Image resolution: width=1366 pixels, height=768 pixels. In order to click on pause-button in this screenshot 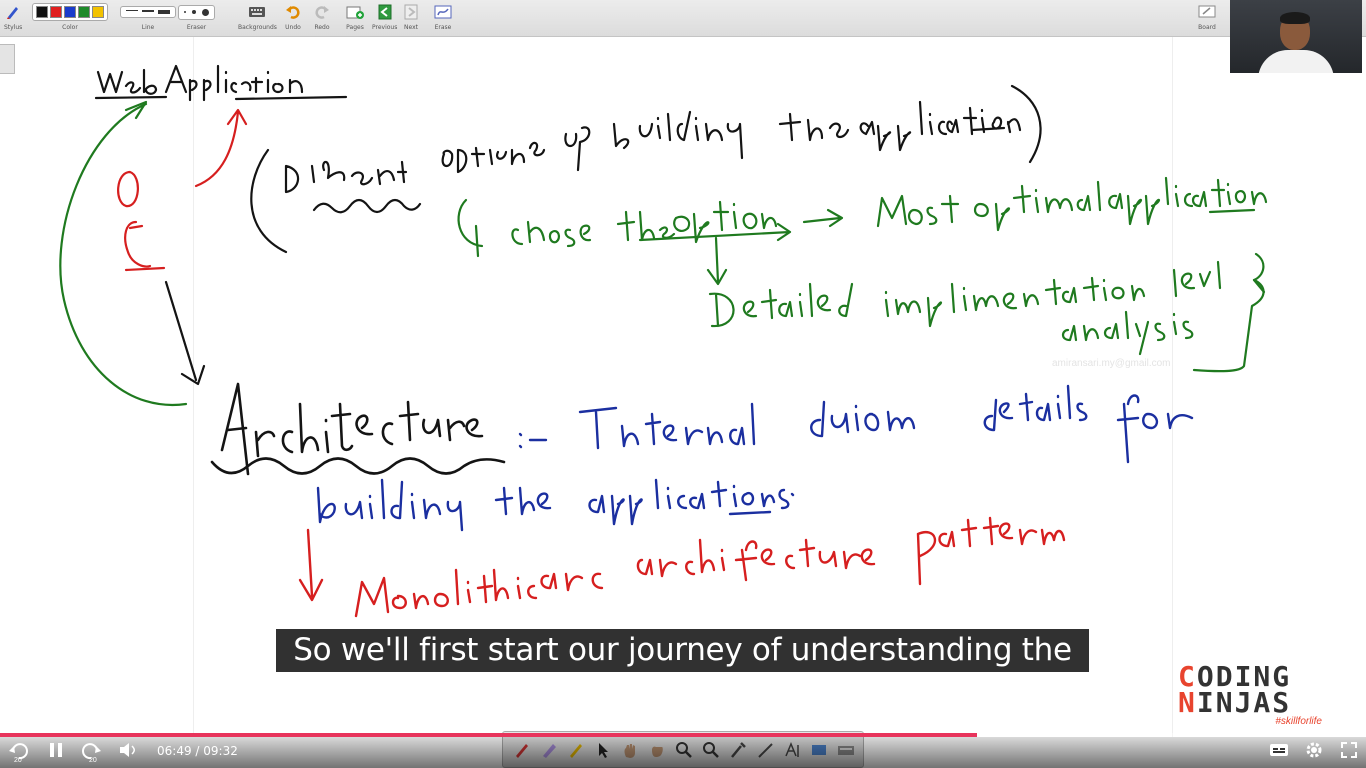, I will do `click(56, 752)`.